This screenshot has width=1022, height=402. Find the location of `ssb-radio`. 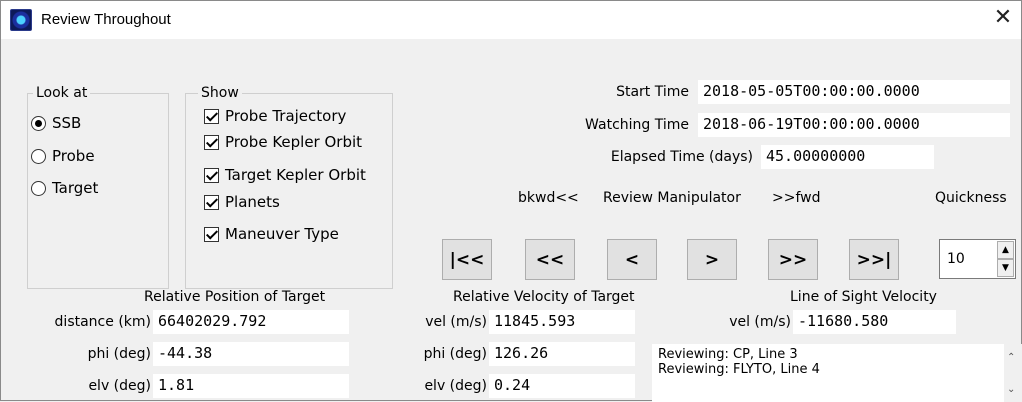

ssb-radio is located at coordinates (38, 123).